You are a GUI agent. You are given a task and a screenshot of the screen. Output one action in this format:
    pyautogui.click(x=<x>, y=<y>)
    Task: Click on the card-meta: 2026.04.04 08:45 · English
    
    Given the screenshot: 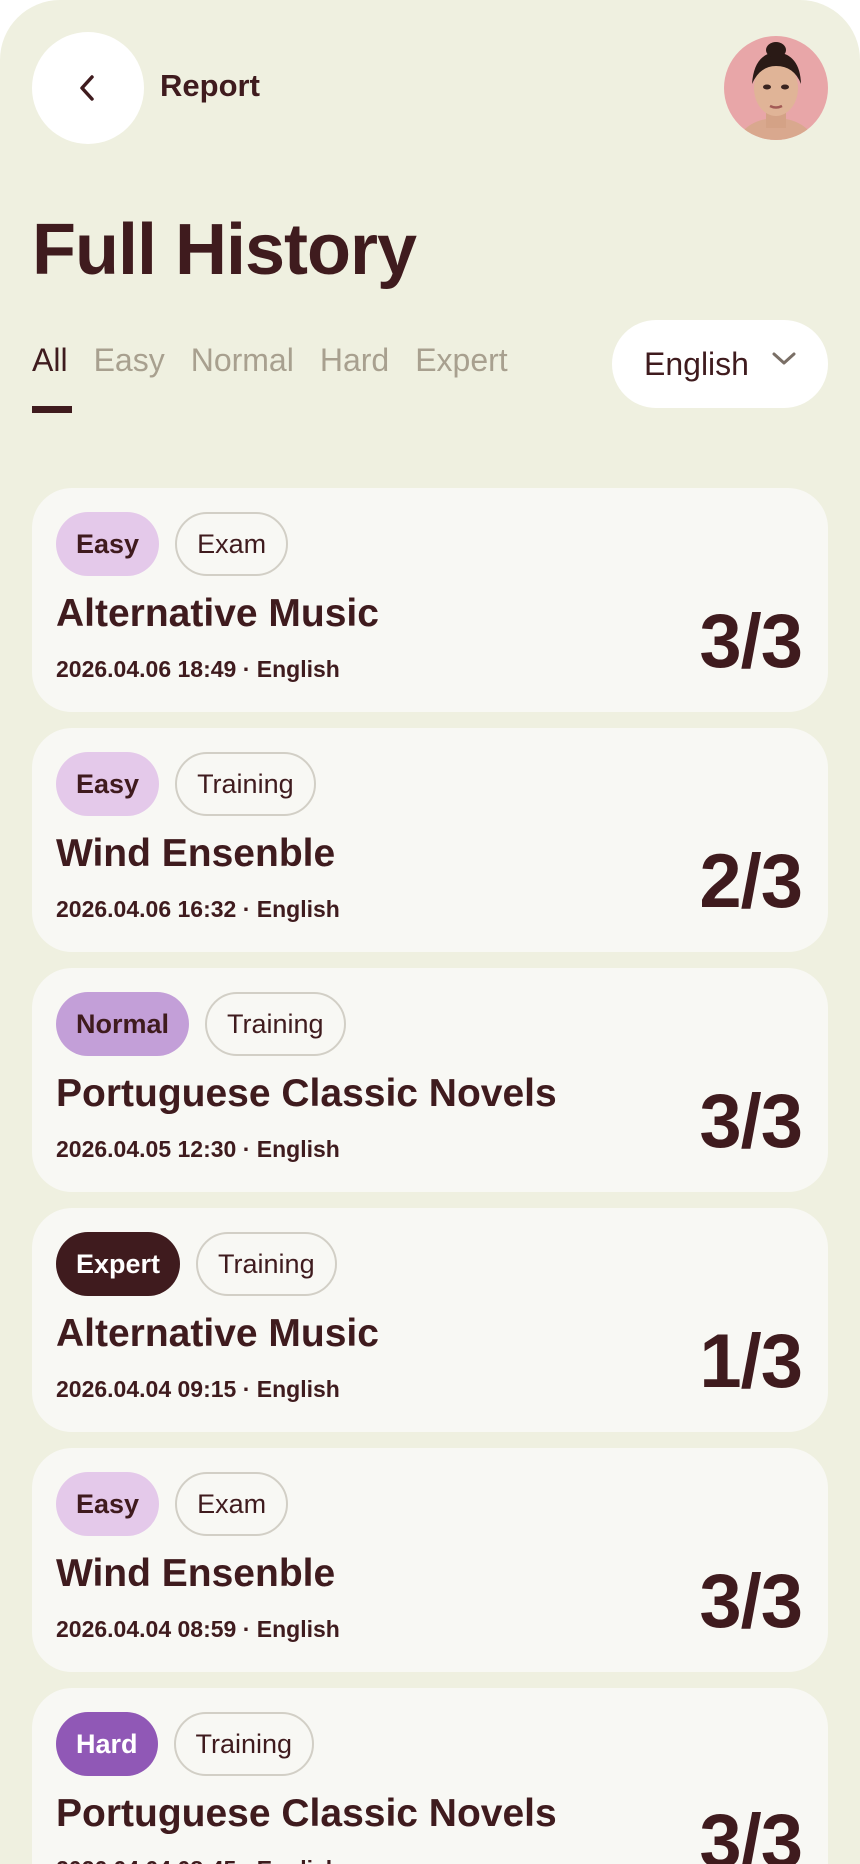 What is the action you would take?
    pyautogui.click(x=198, y=1860)
    